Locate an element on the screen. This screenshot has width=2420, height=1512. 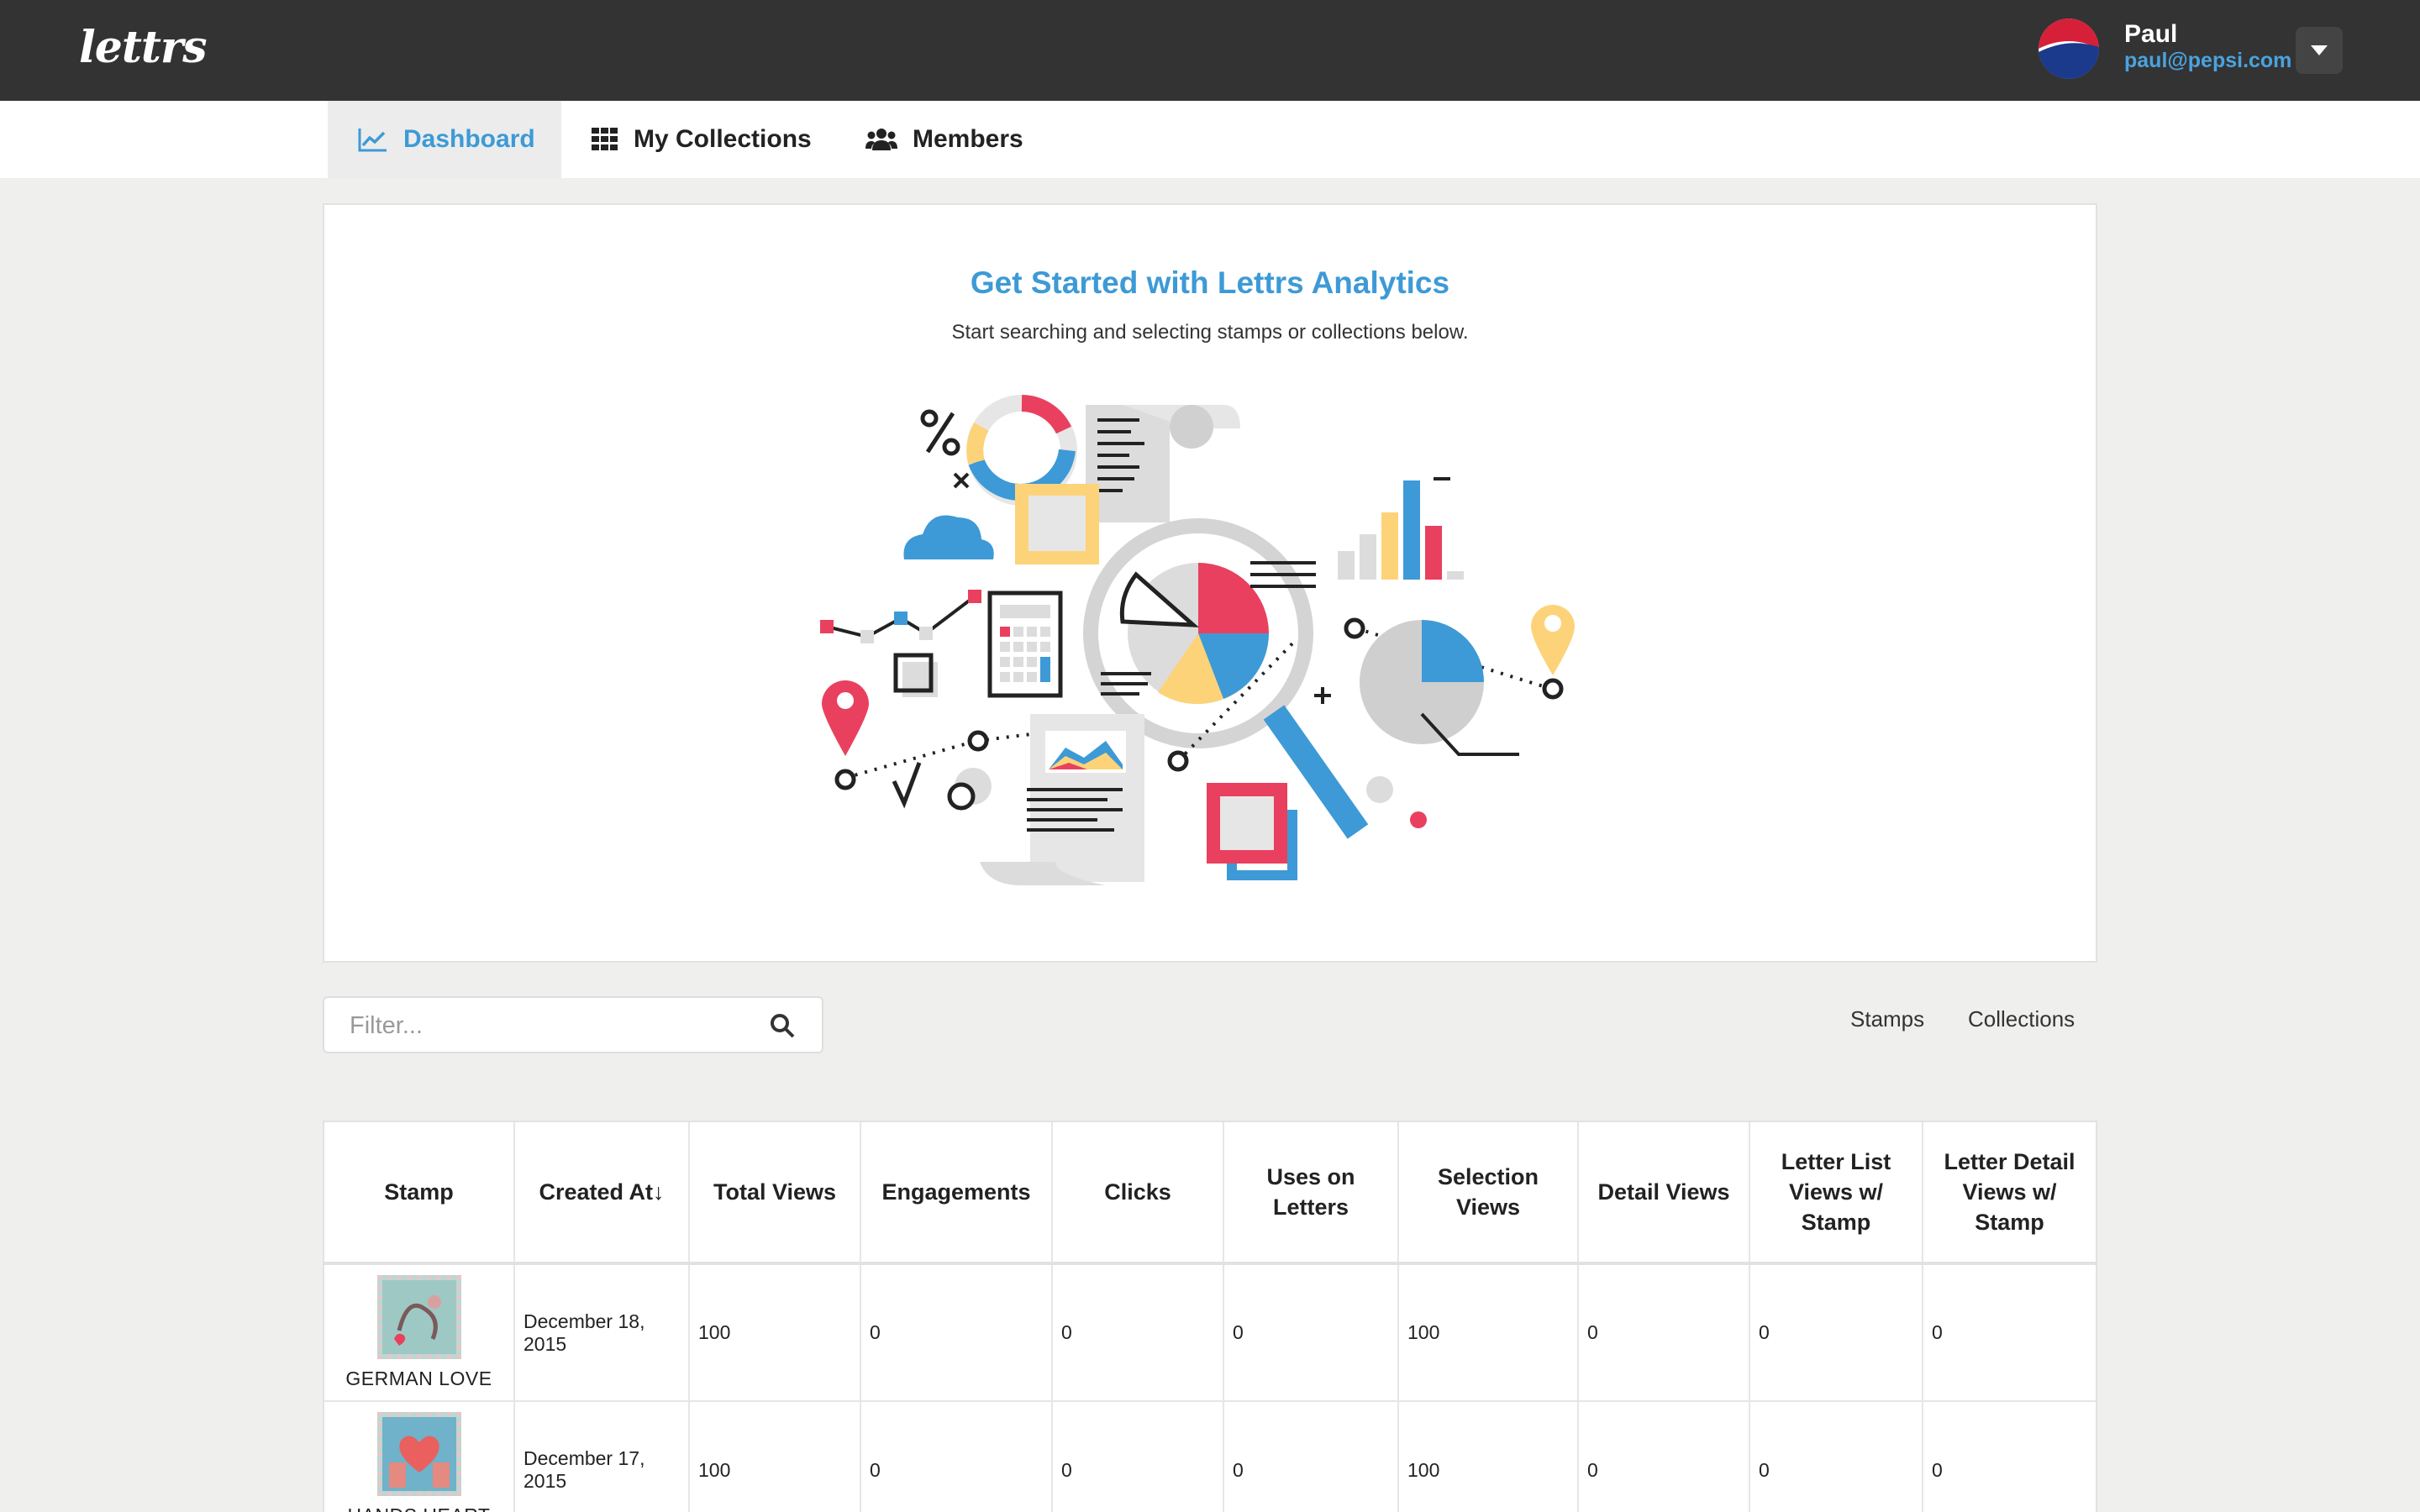
tab-members-label: Members is located at coordinates (968, 139).